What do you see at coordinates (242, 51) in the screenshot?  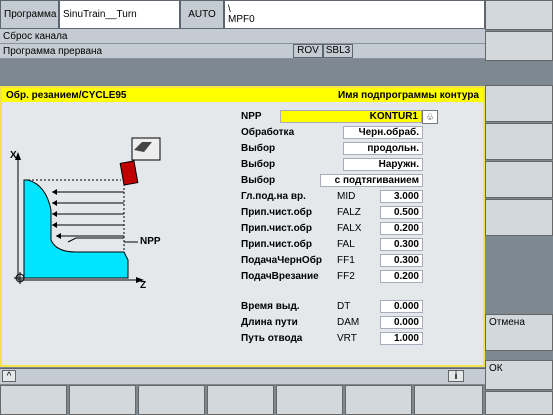 I see `program-status-row: Программа прервана` at bounding box center [242, 51].